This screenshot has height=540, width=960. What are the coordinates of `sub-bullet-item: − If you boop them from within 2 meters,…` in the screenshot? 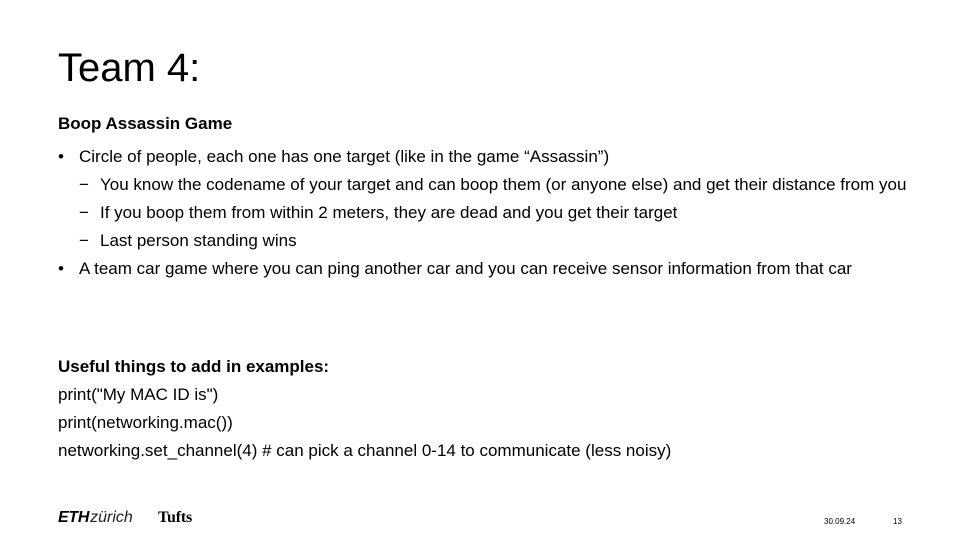 It's located at (483, 213).